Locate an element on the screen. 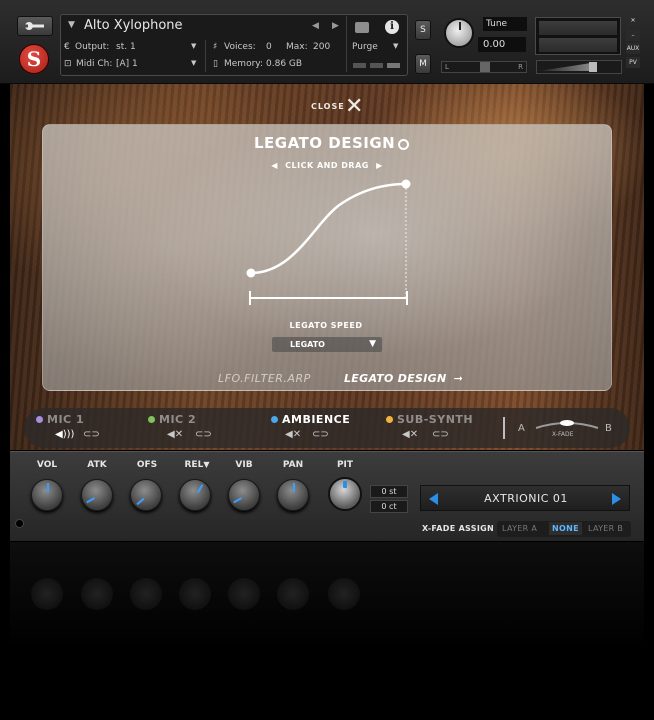 This screenshot has height=720, width=654. curve-end-handle is located at coordinates (406, 184).